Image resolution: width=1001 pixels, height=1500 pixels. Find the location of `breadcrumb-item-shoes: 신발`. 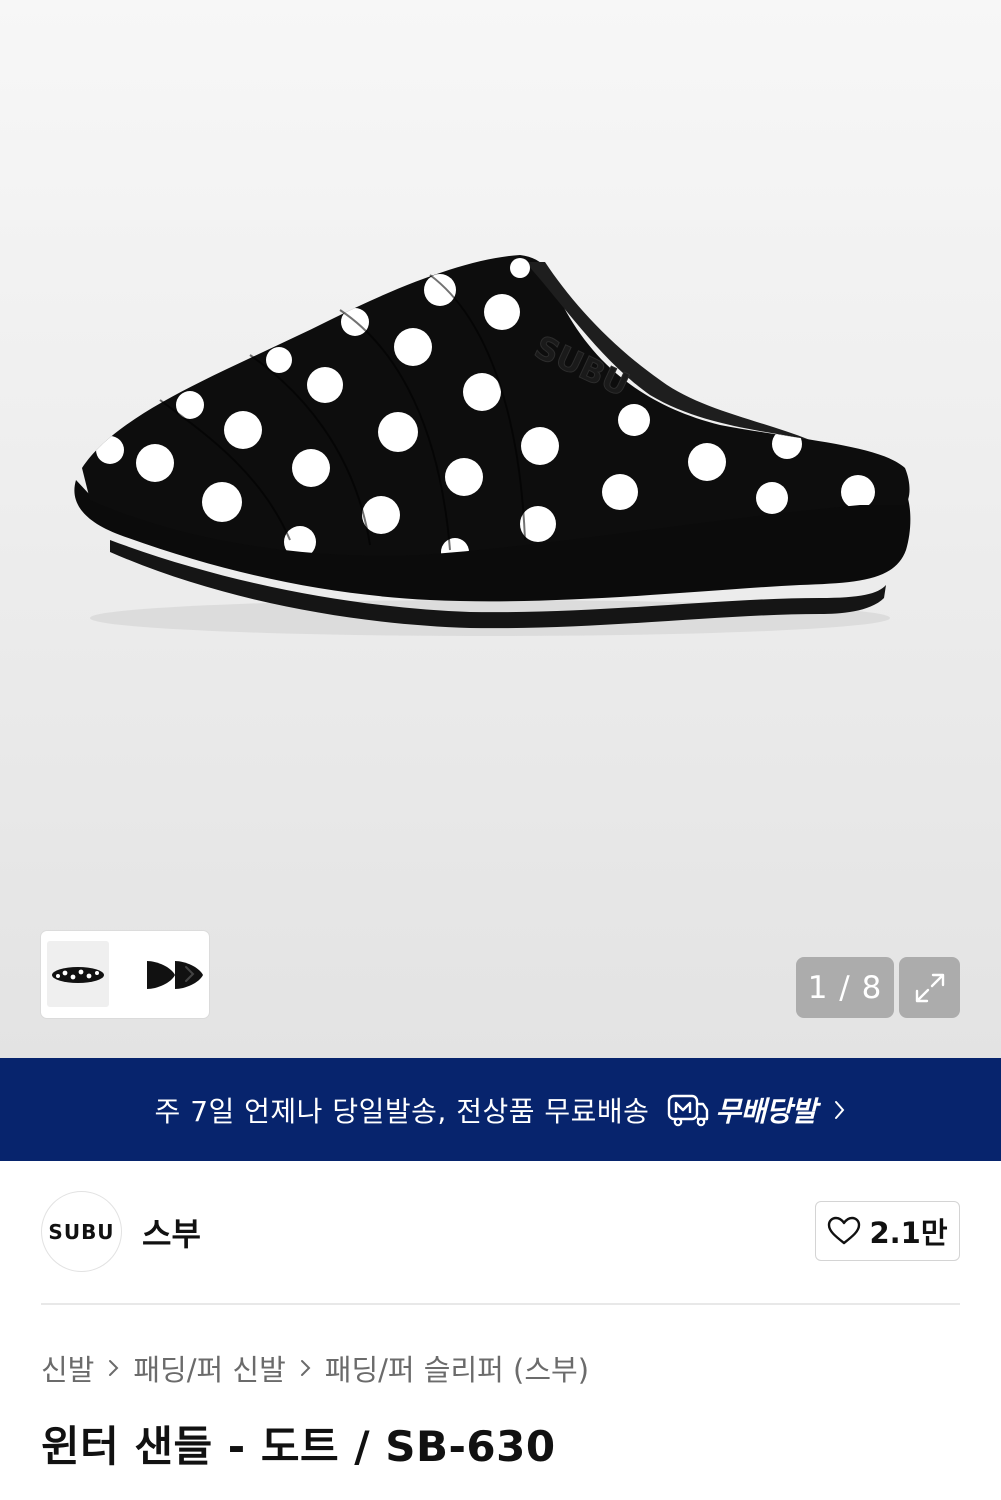

breadcrumb-item-shoes: 신발 is located at coordinates (67, 1368).